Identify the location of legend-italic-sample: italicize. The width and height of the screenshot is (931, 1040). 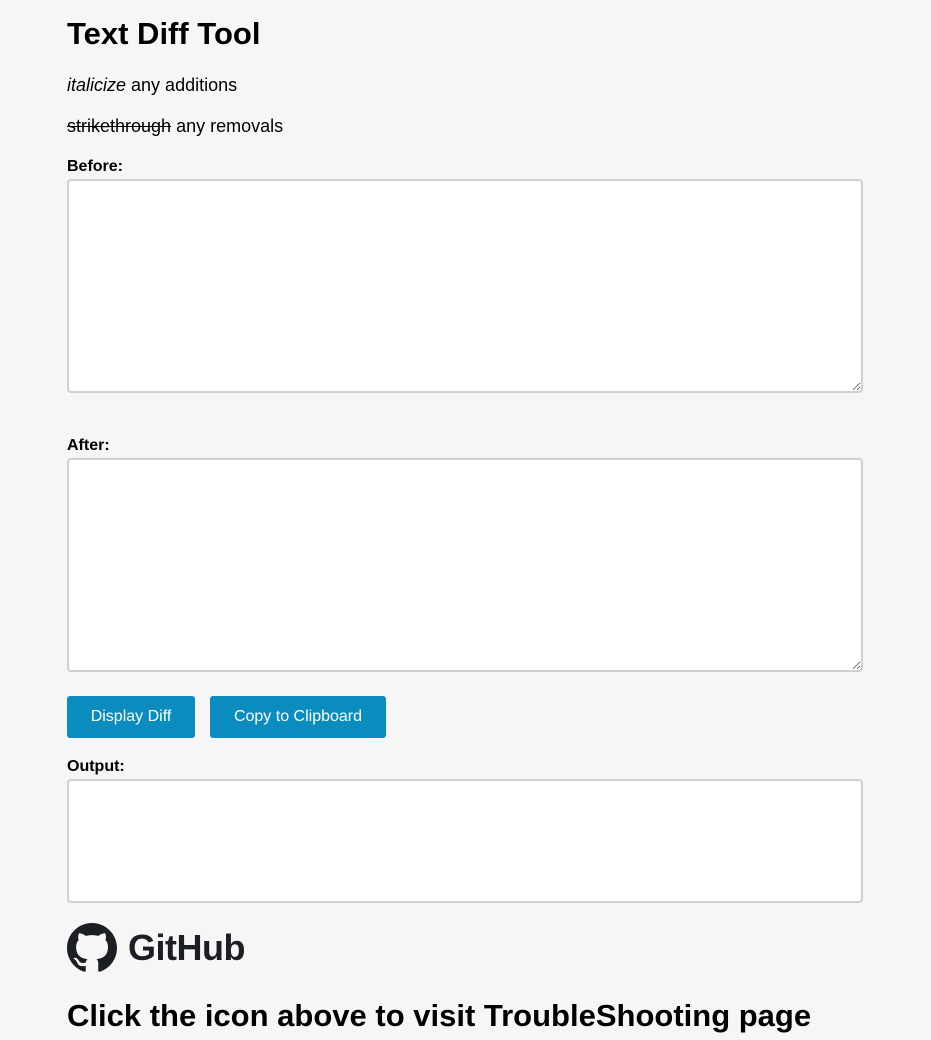
(97, 85).